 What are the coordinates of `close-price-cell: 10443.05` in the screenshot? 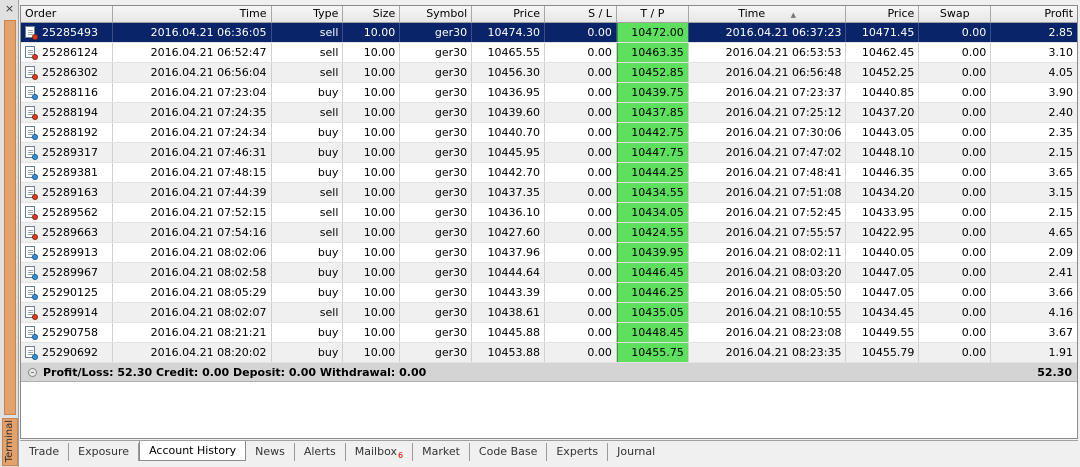 It's located at (883, 132).